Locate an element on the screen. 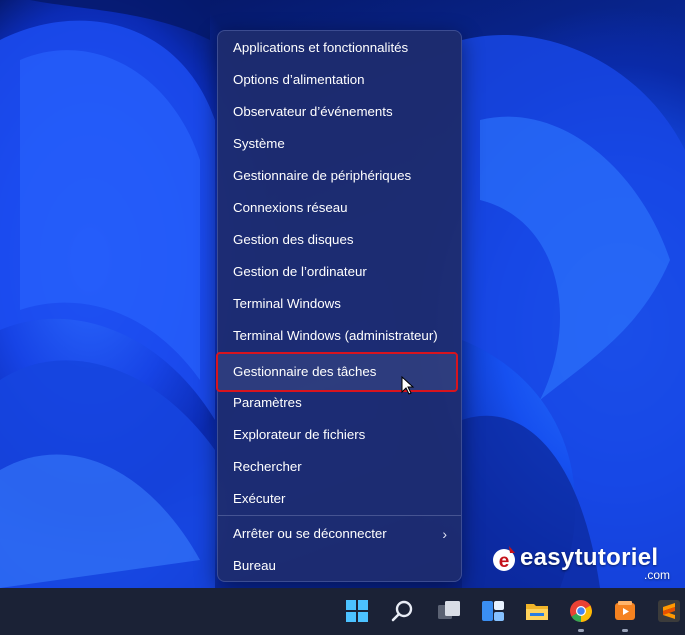 The width and height of the screenshot is (685, 635). media-player-running-indicator is located at coordinates (625, 630).